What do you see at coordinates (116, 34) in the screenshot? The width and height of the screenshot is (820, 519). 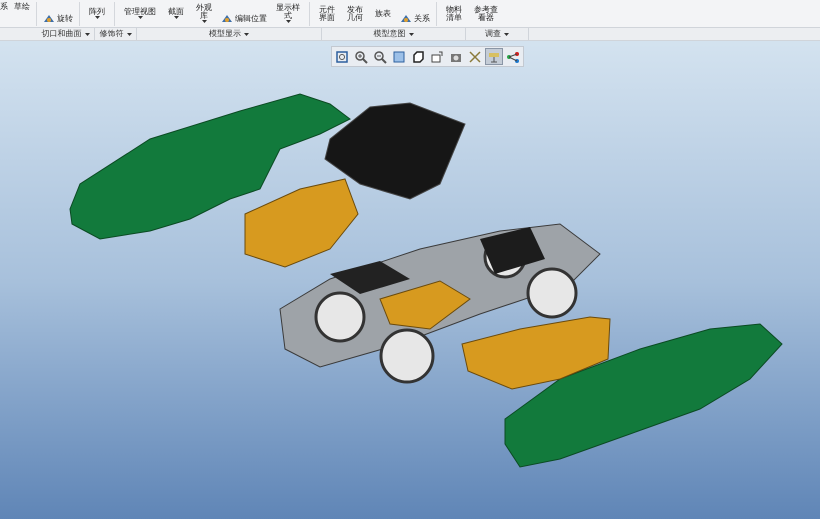 I see `ribbon-group-label: 修饰符` at bounding box center [116, 34].